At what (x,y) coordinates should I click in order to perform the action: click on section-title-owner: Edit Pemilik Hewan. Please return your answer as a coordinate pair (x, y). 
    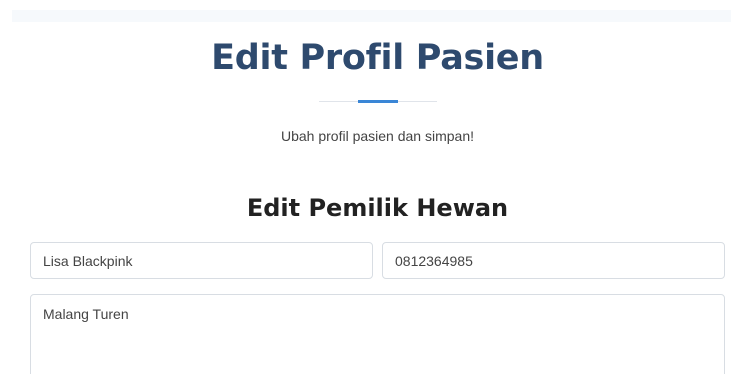
    Looking at the image, I should click on (377, 208).